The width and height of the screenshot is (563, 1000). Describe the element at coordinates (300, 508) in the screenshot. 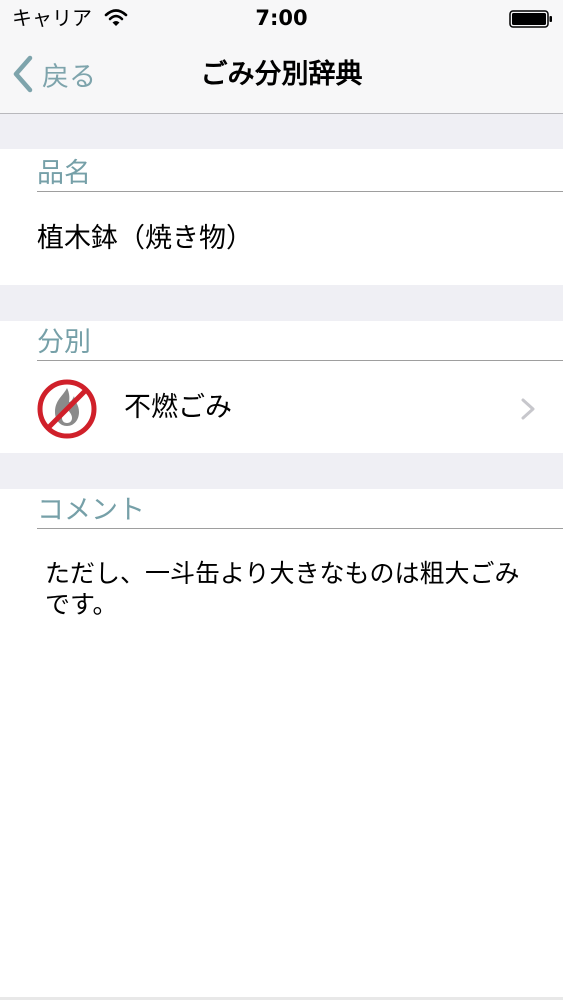

I see `comment-header: コメント` at that location.